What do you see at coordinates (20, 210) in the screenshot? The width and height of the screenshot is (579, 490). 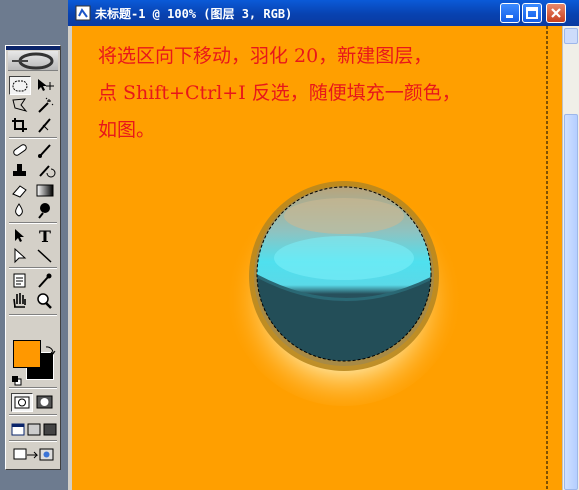 I see `blur-tool-icon` at bounding box center [20, 210].